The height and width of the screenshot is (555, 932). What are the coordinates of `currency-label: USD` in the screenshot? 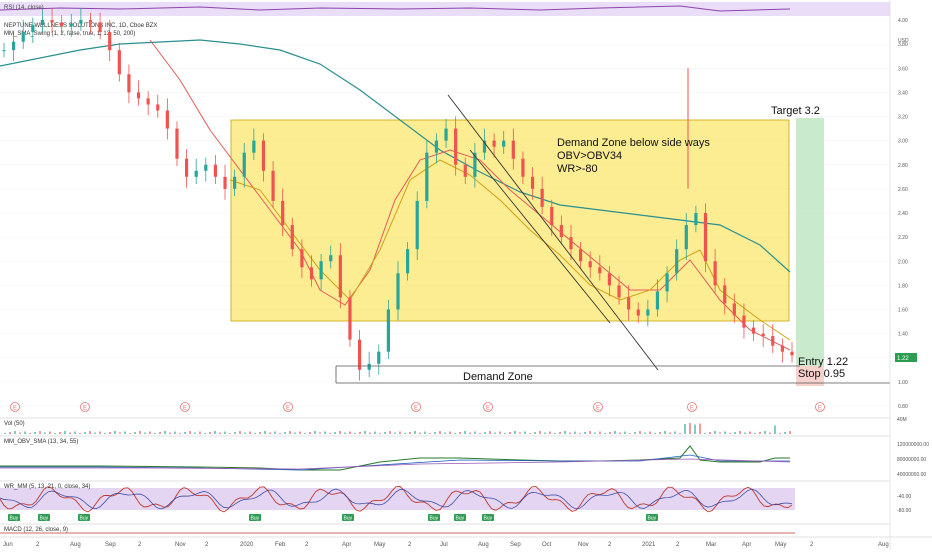 It's located at (903, 41).